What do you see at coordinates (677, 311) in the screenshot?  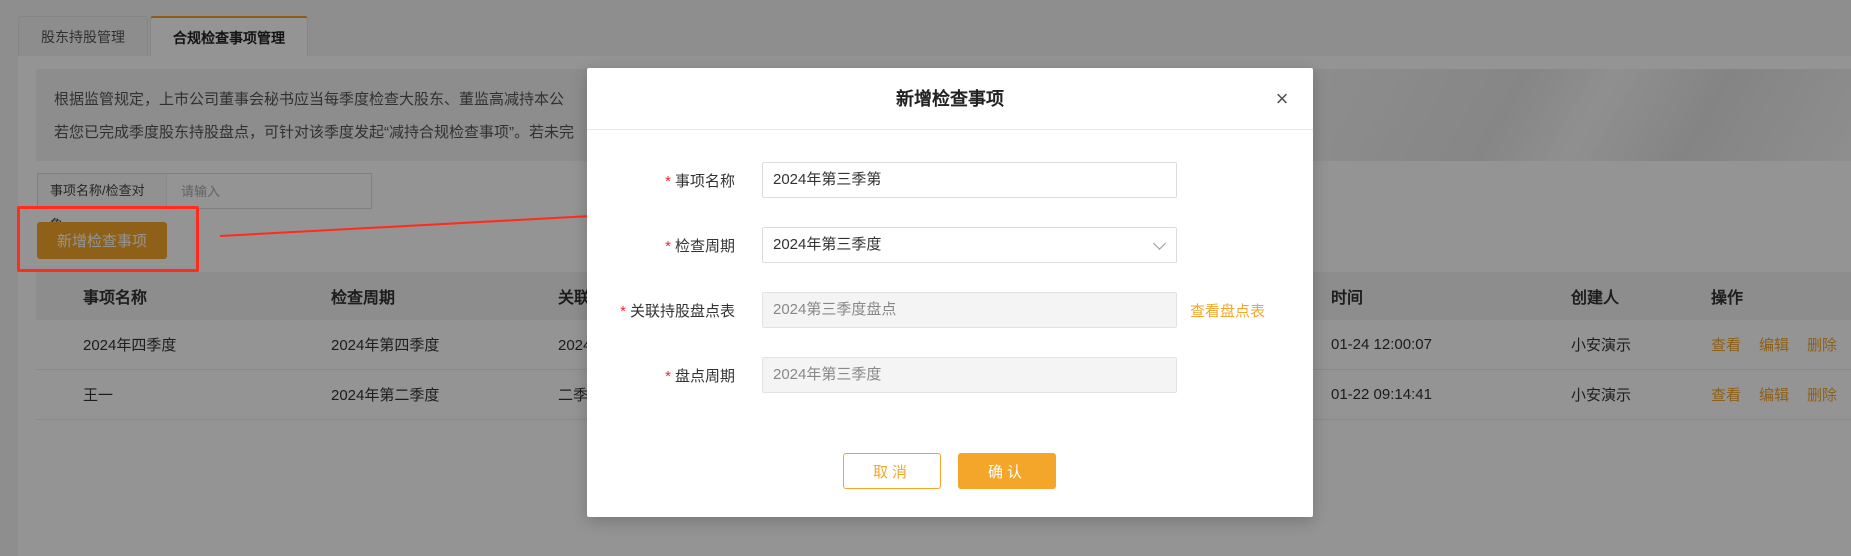 I see `related-inventory-label: * 关联持股盘点表` at bounding box center [677, 311].